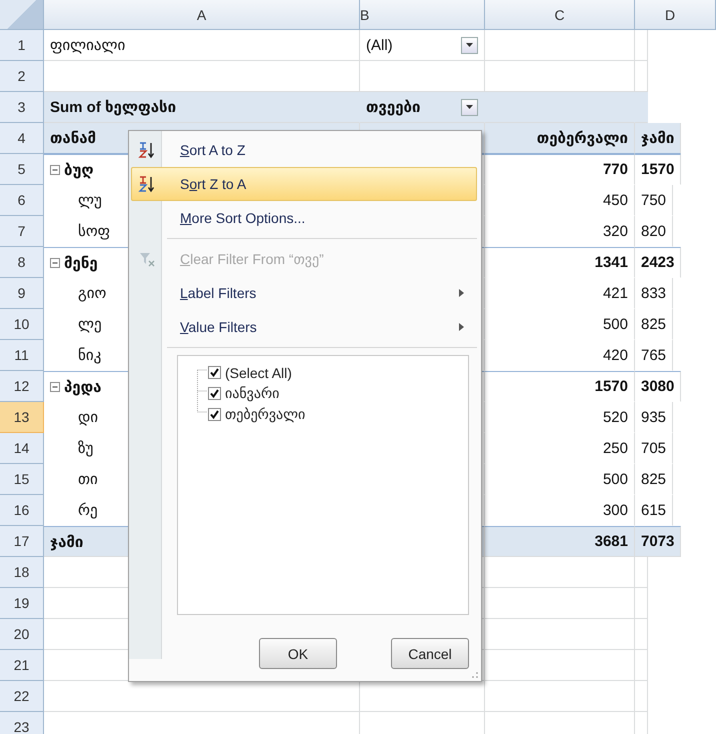 This screenshot has width=716, height=734. I want to click on row-header: 2, so click(22, 76).